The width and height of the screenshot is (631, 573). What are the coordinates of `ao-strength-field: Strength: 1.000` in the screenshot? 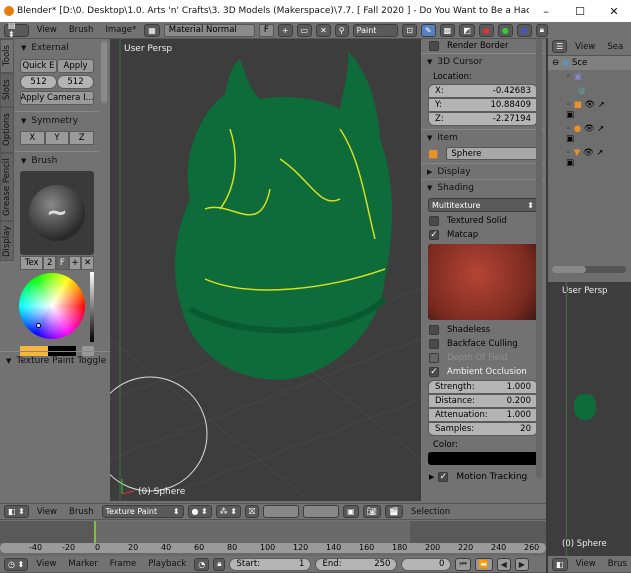 It's located at (483, 387).